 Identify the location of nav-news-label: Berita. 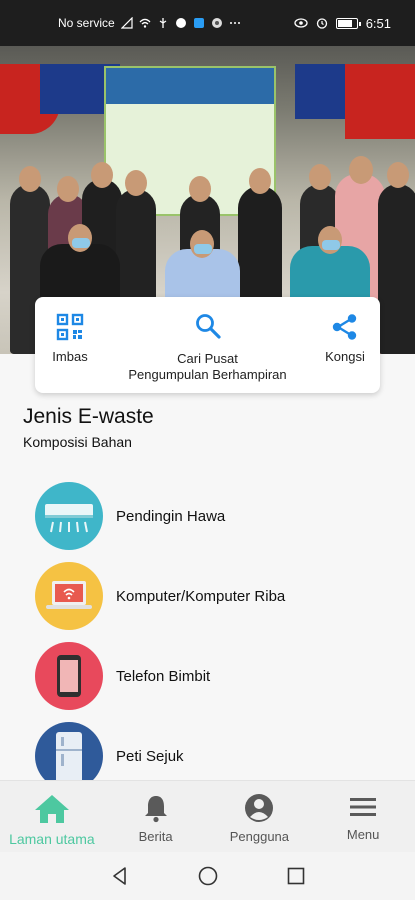
(155, 836).